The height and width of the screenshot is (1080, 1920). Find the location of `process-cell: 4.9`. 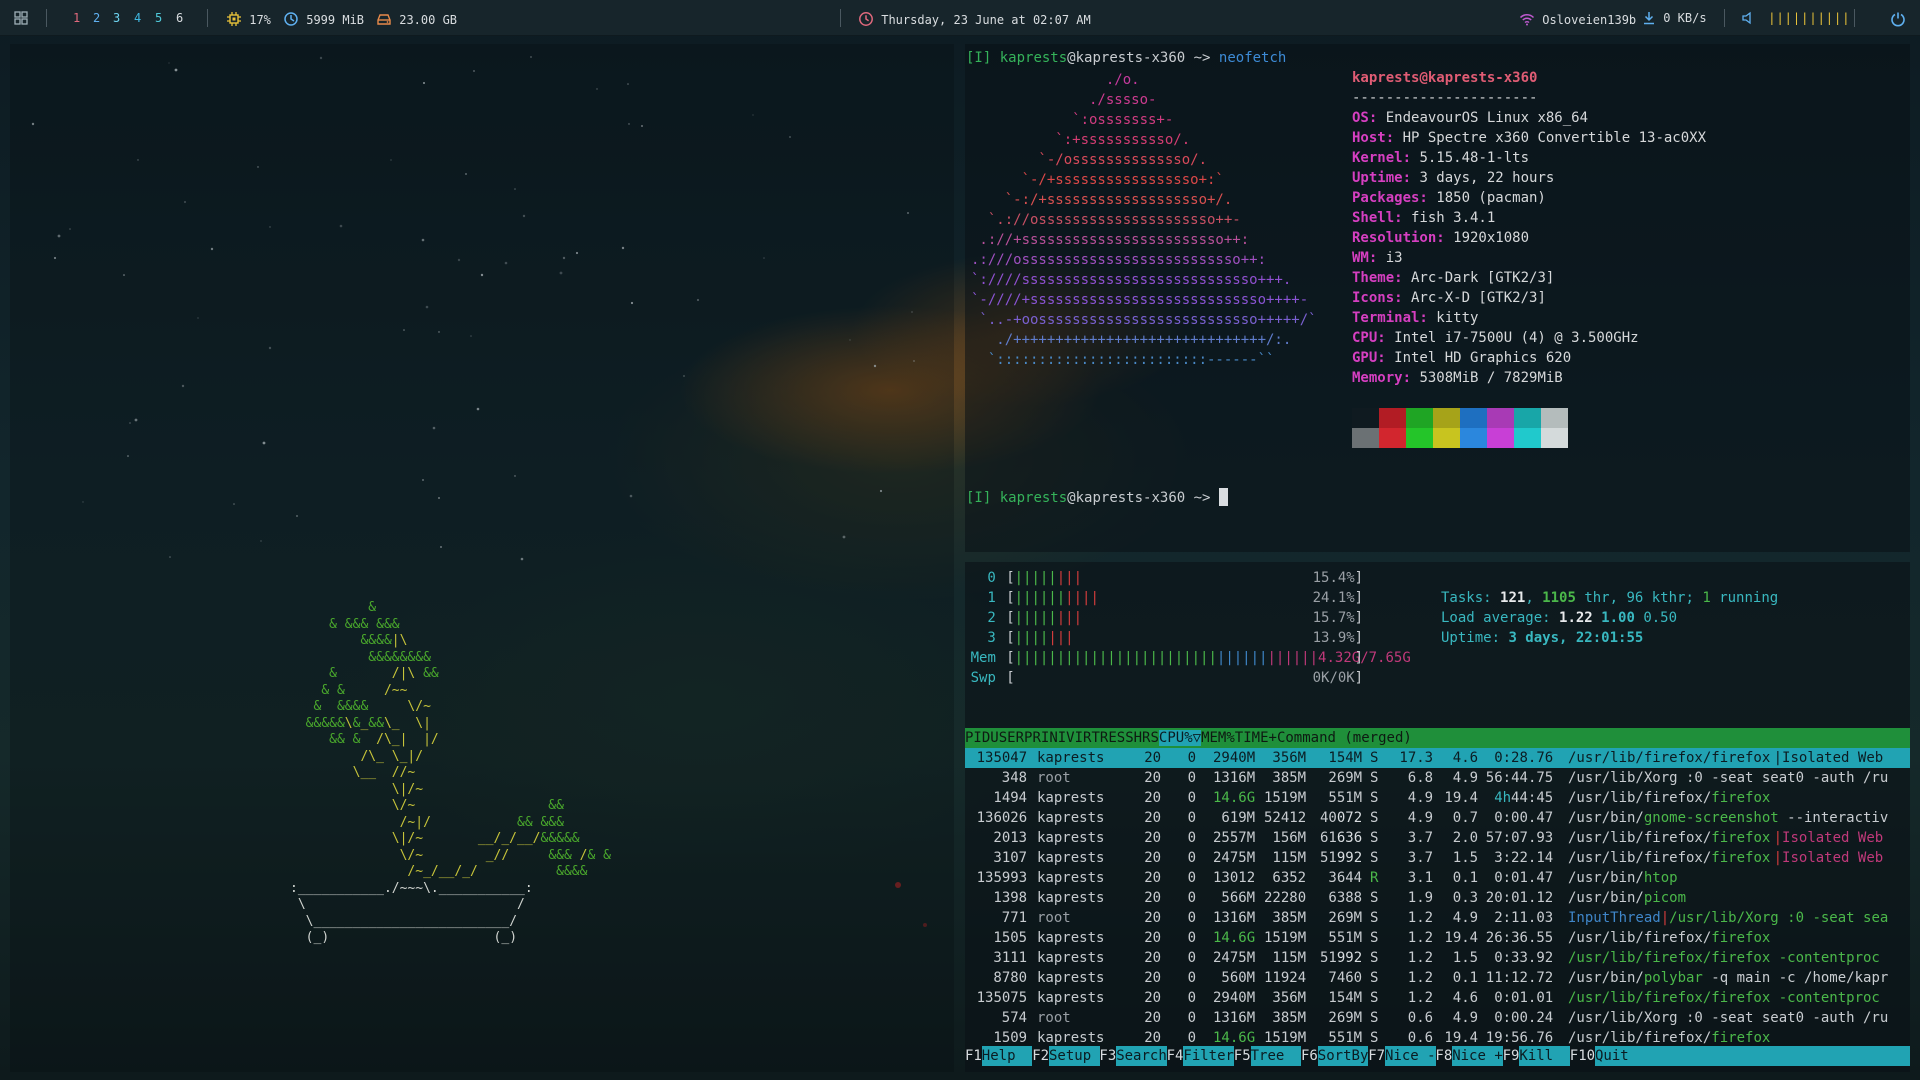

process-cell: 4.9 is located at coordinates (1465, 918).